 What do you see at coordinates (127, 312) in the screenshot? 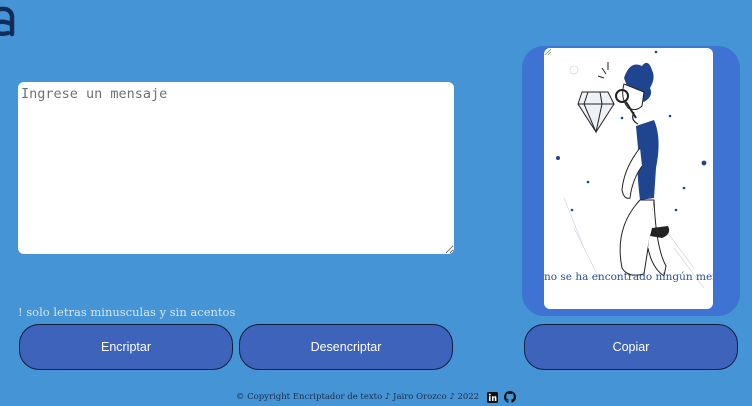
I see `input-hint: ! solo letras minusculas y sin acentos` at bounding box center [127, 312].